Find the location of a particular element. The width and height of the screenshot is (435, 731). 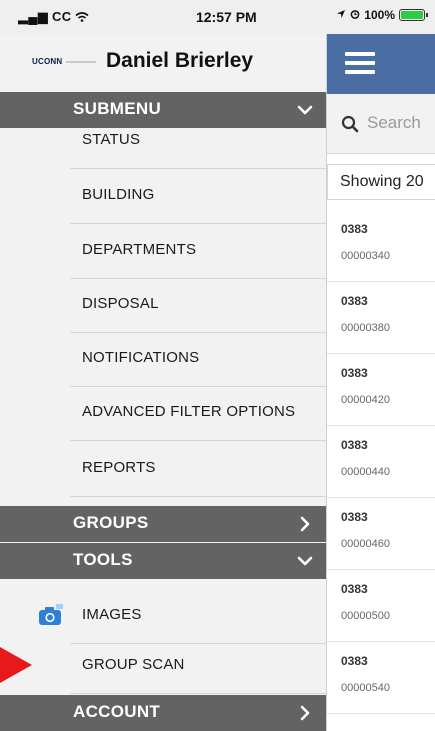

showing-count: Showing 20 is located at coordinates (382, 181).